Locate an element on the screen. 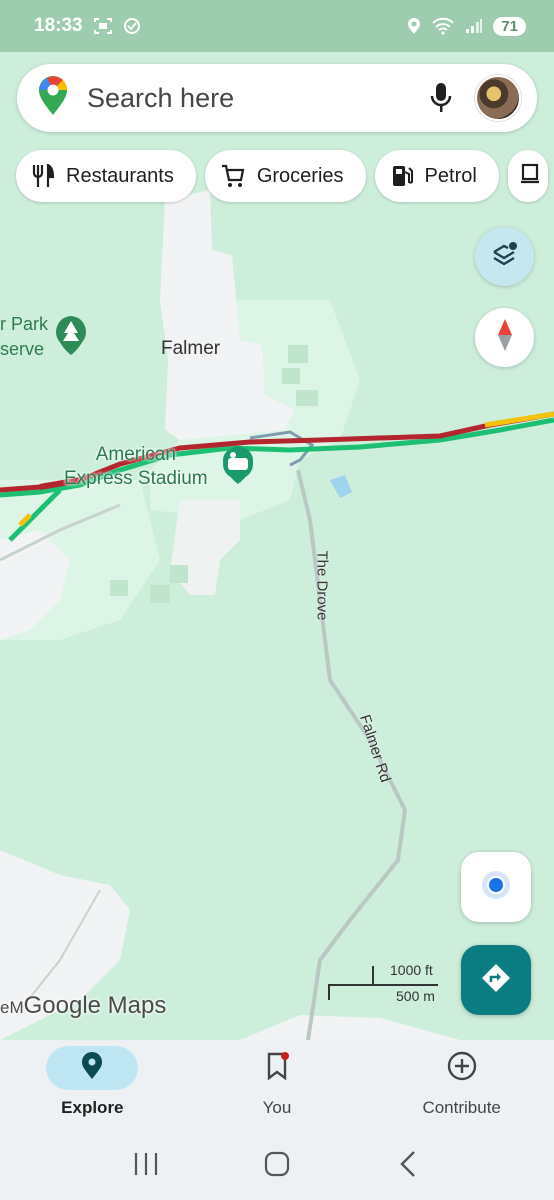 The height and width of the screenshot is (1200, 554). search-bar: Search here is located at coordinates (277, 98).